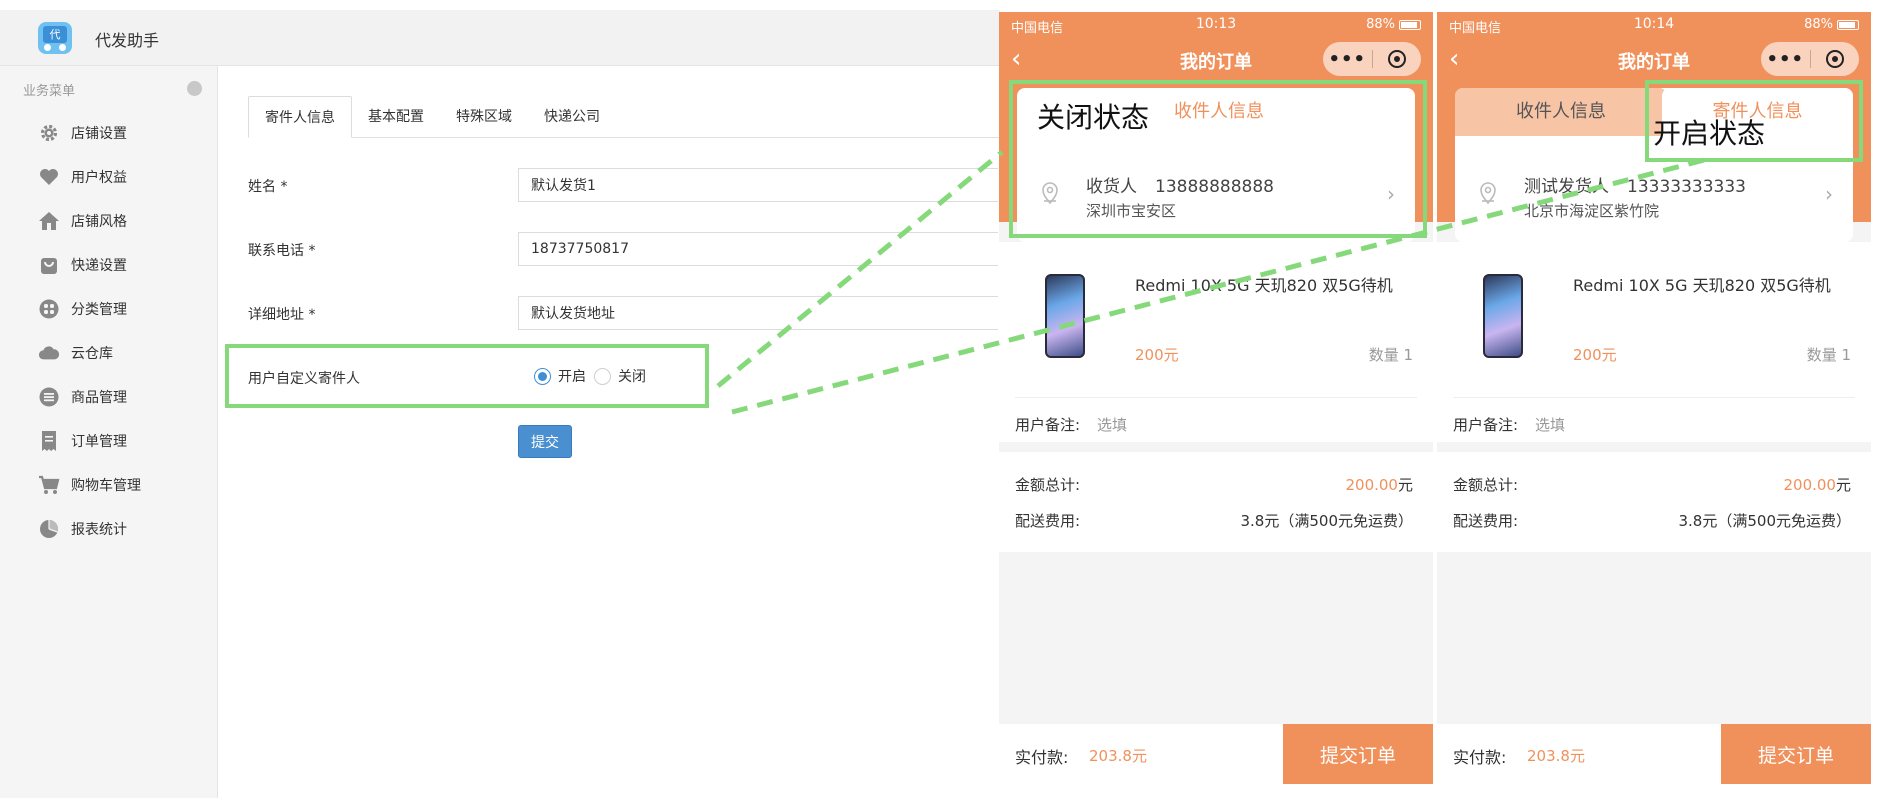 This screenshot has height=798, width=1884. I want to click on pay-amount: 203.8元, so click(1556, 756).